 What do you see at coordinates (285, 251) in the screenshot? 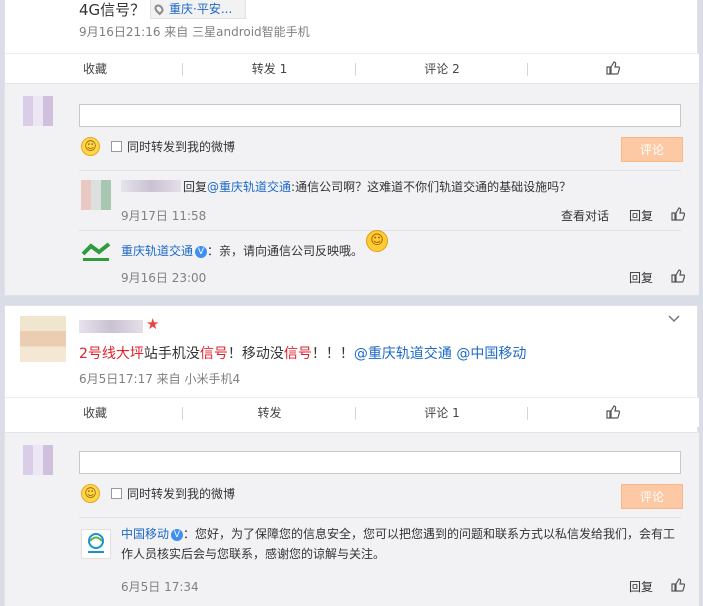
I see `comment-body: ：亲，请向通信公司反映哦。` at bounding box center [285, 251].